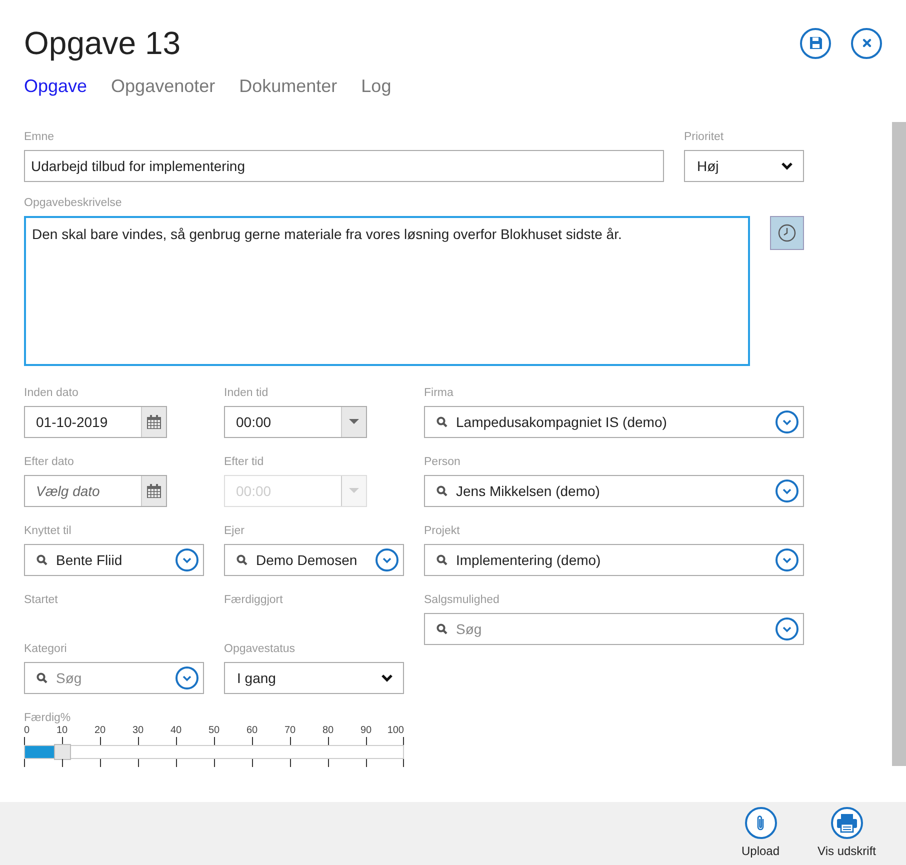  I want to click on save-button, so click(815, 43).